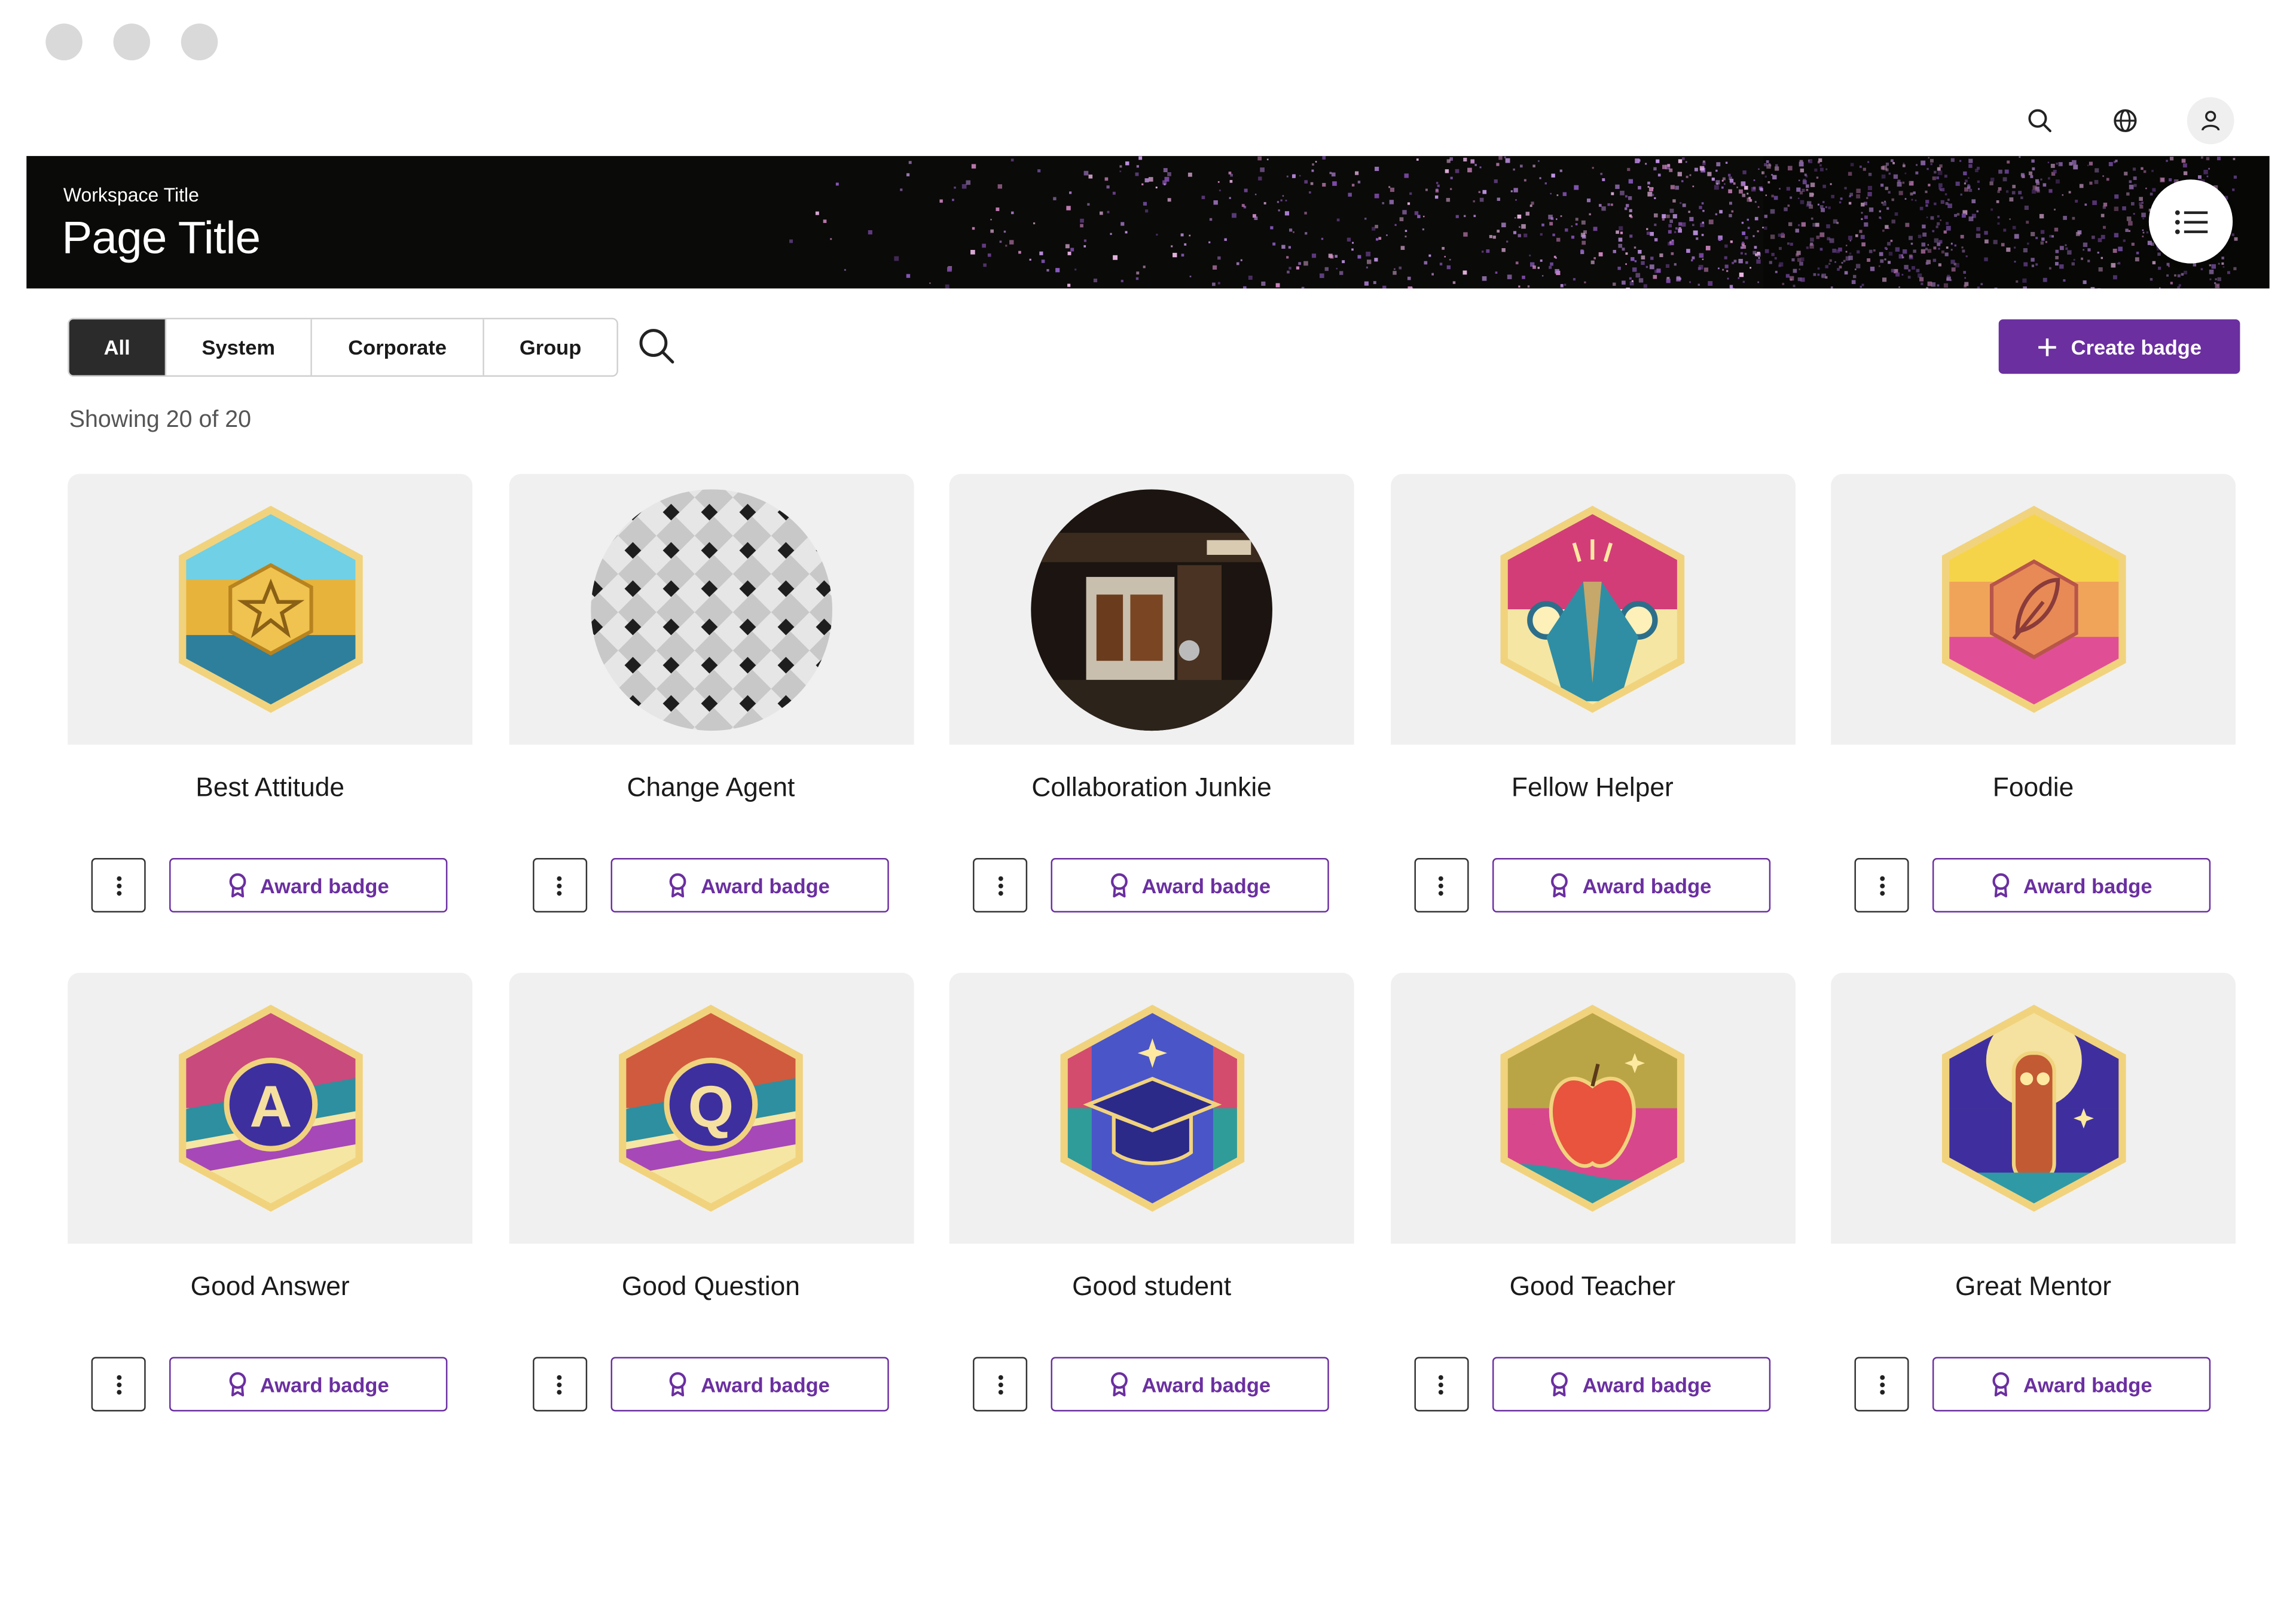 The image size is (2296, 1597). I want to click on tab-all: All, so click(118, 347).